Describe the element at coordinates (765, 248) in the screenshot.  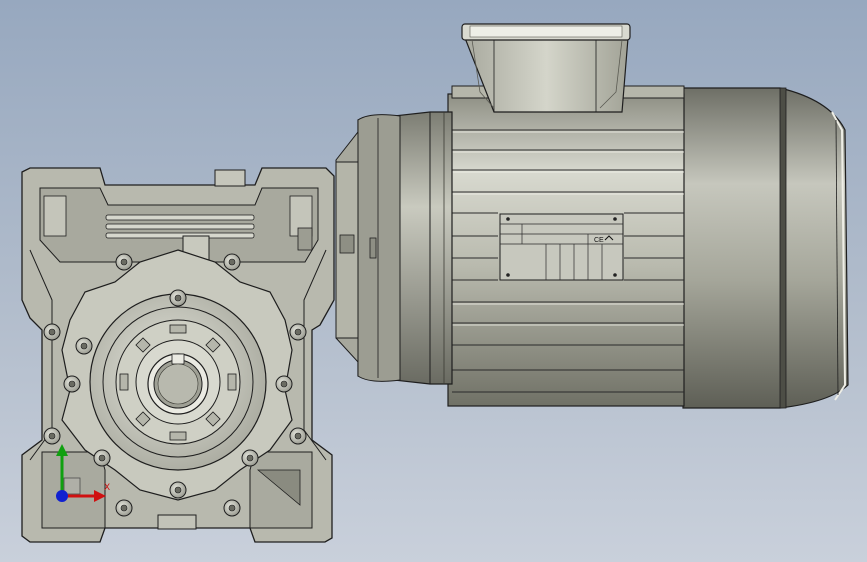
I see `fan-cover` at that location.